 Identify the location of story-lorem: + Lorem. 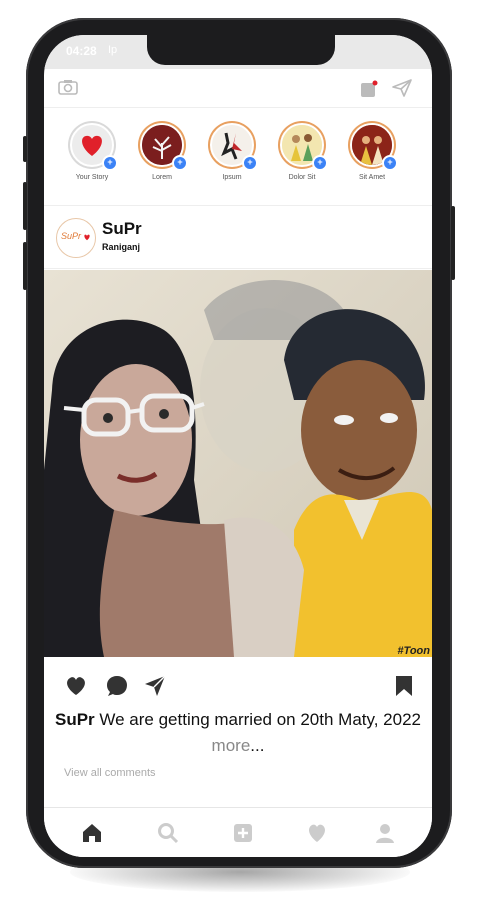
(162, 149).